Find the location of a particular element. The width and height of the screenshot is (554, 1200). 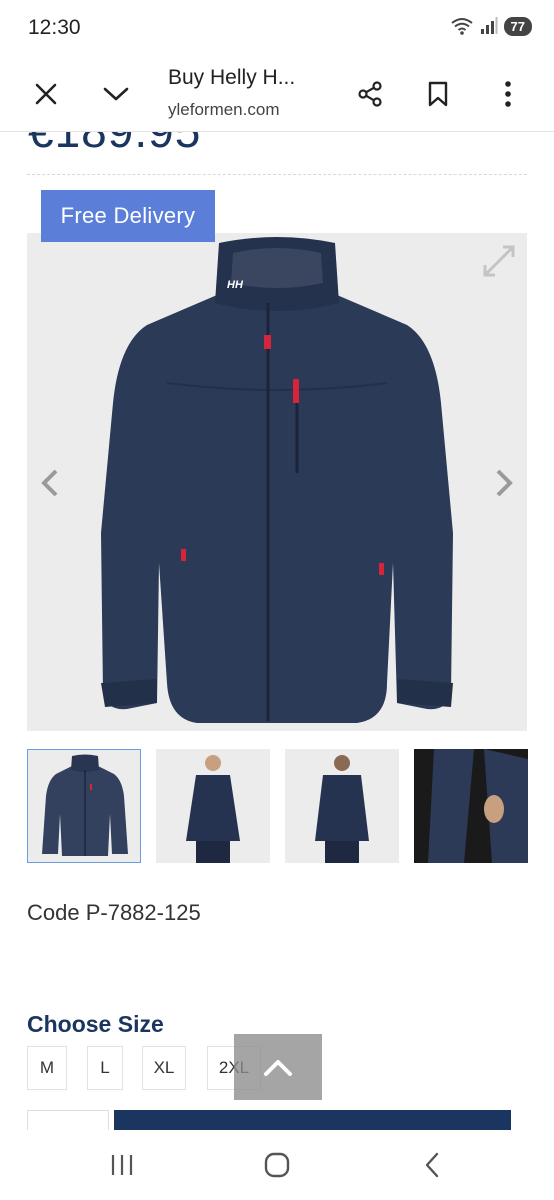

share-button is located at coordinates (370, 94).